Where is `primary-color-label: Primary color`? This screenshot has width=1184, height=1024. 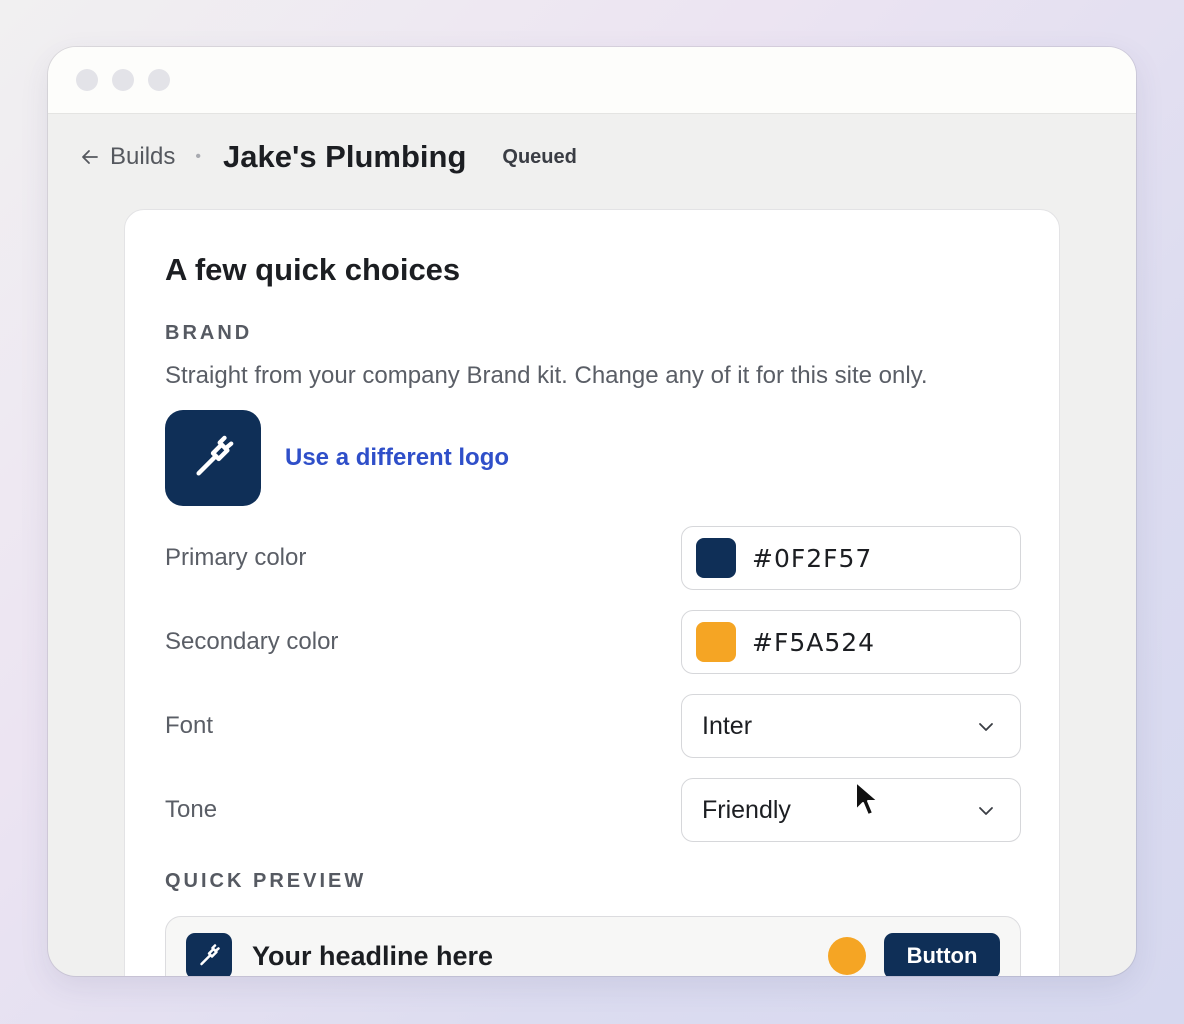 primary-color-label: Primary color is located at coordinates (236, 557).